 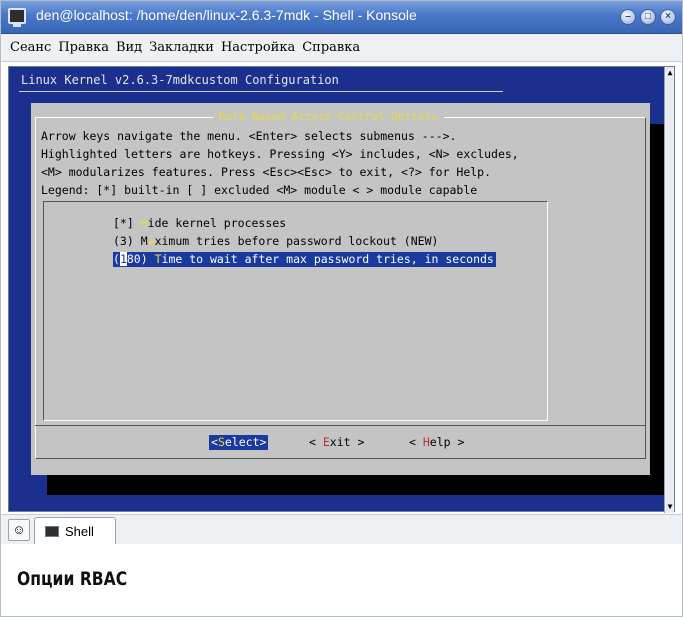 I want to click on option-value: 80), so click(x=140, y=259).